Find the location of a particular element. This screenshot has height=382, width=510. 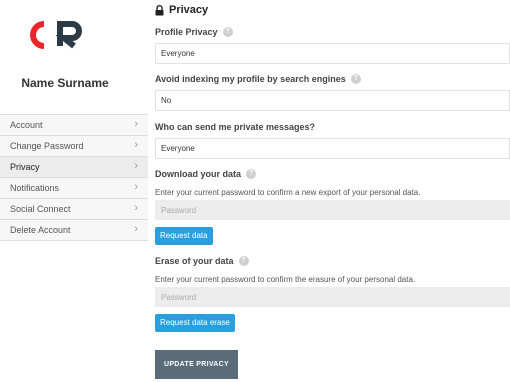

section-title: Privacy is located at coordinates (181, 10).